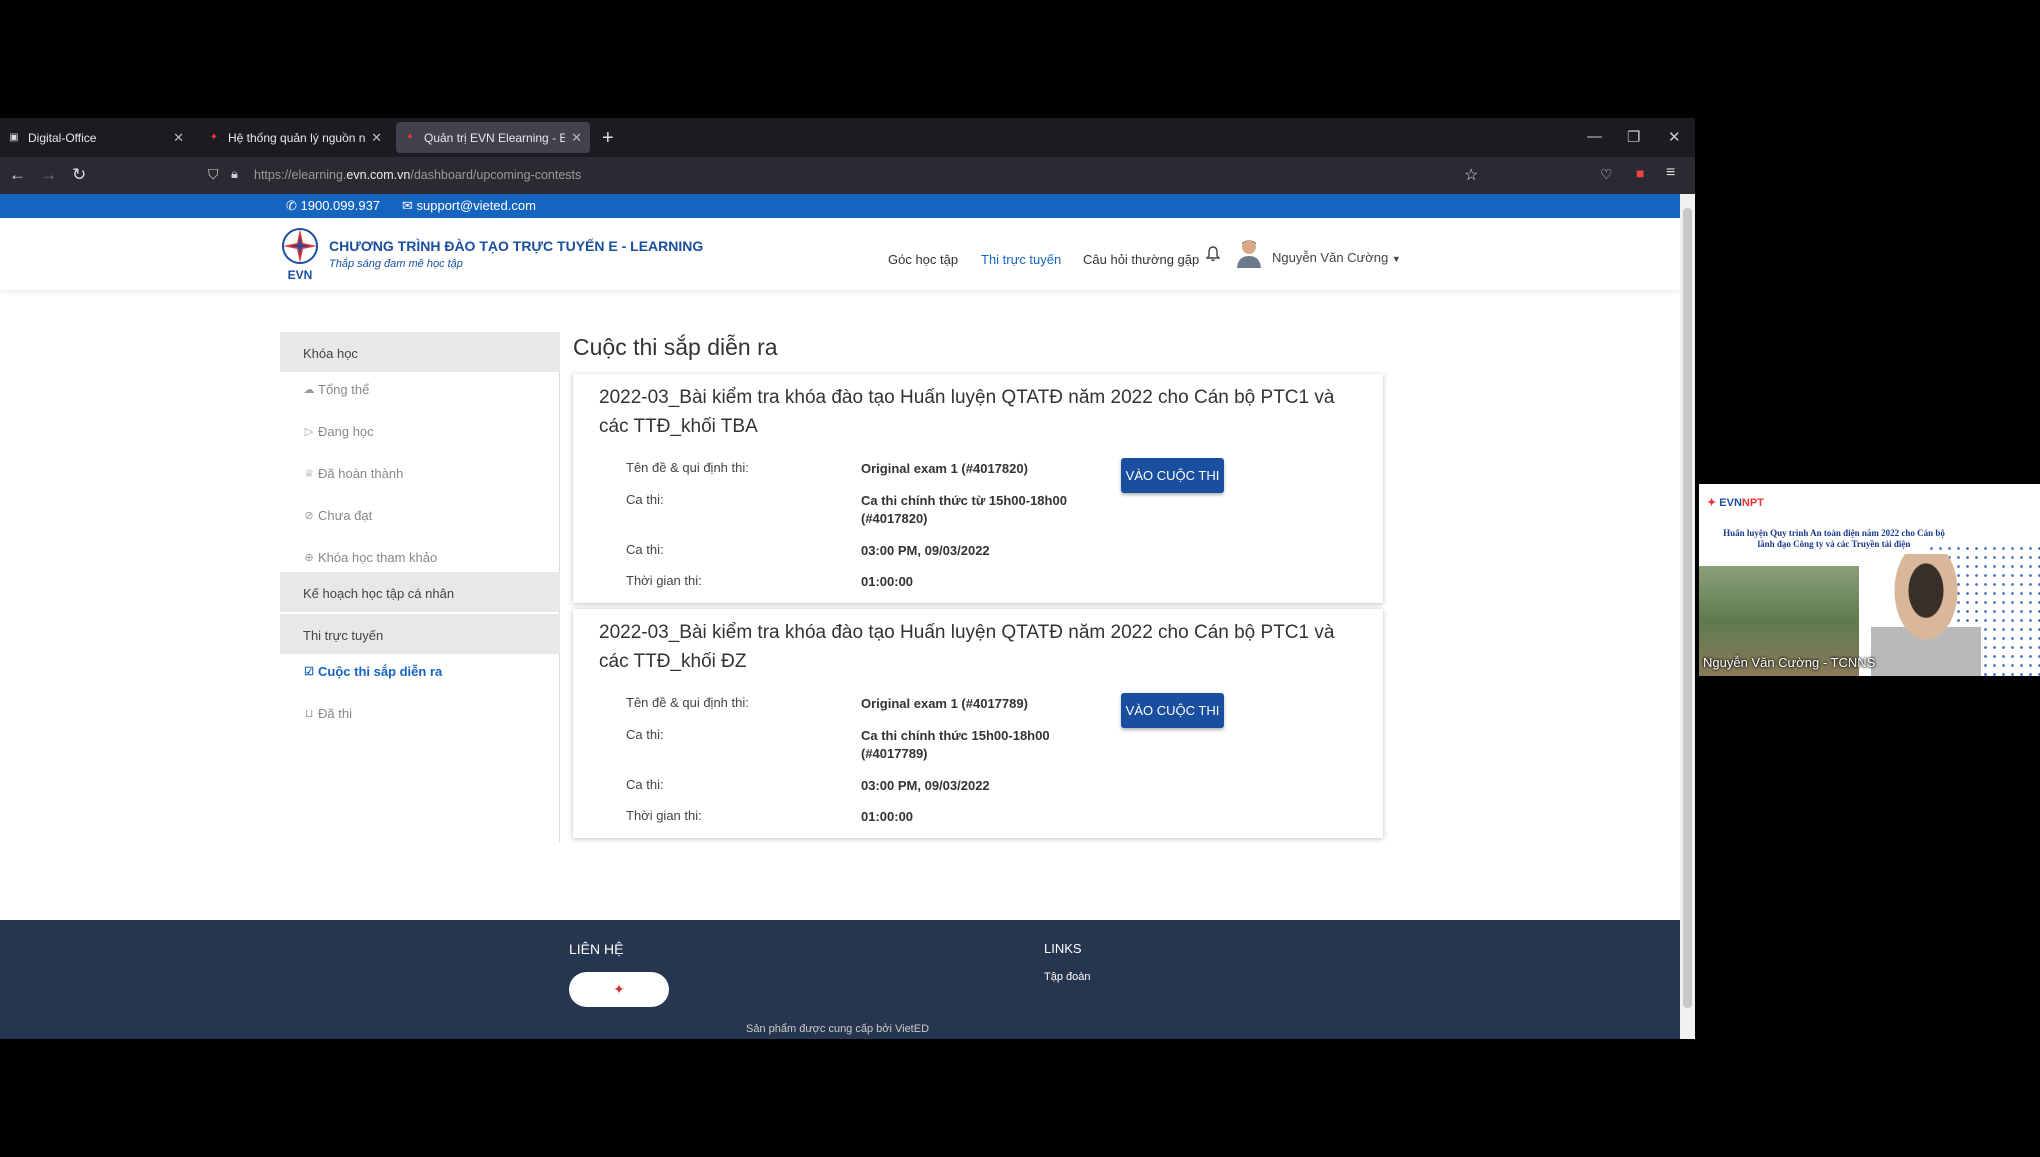 This screenshot has height=1157, width=2040. What do you see at coordinates (675, 347) in the screenshot?
I see `page-title: Cuộc thi sắp diễn ra` at bounding box center [675, 347].